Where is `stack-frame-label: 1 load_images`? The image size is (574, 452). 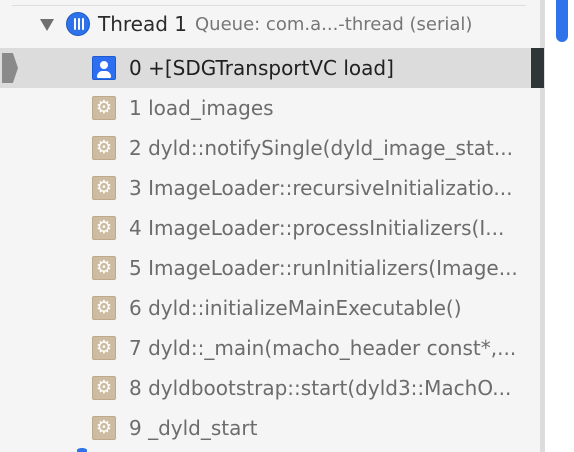 stack-frame-label: 1 load_images is located at coordinates (201, 108).